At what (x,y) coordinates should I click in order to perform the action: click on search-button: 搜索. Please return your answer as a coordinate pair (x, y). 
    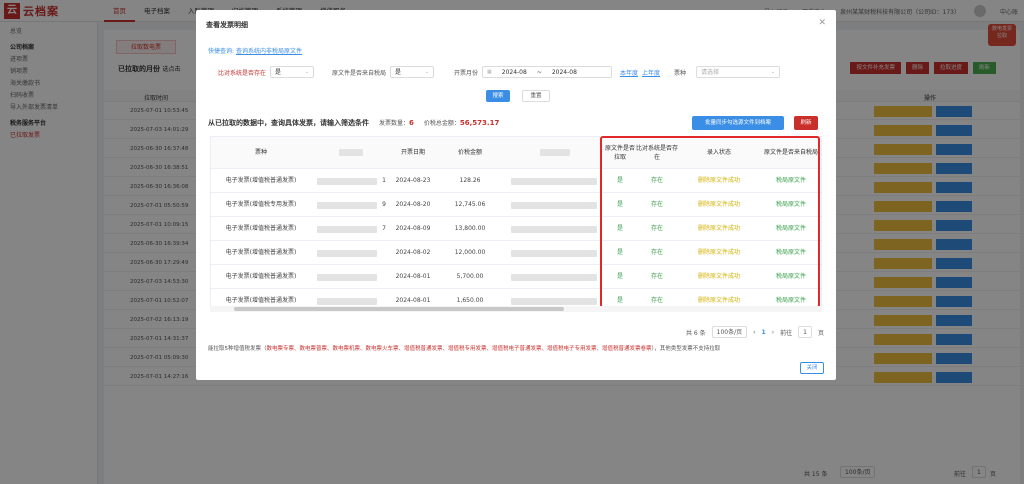
    Looking at the image, I should click on (498, 96).